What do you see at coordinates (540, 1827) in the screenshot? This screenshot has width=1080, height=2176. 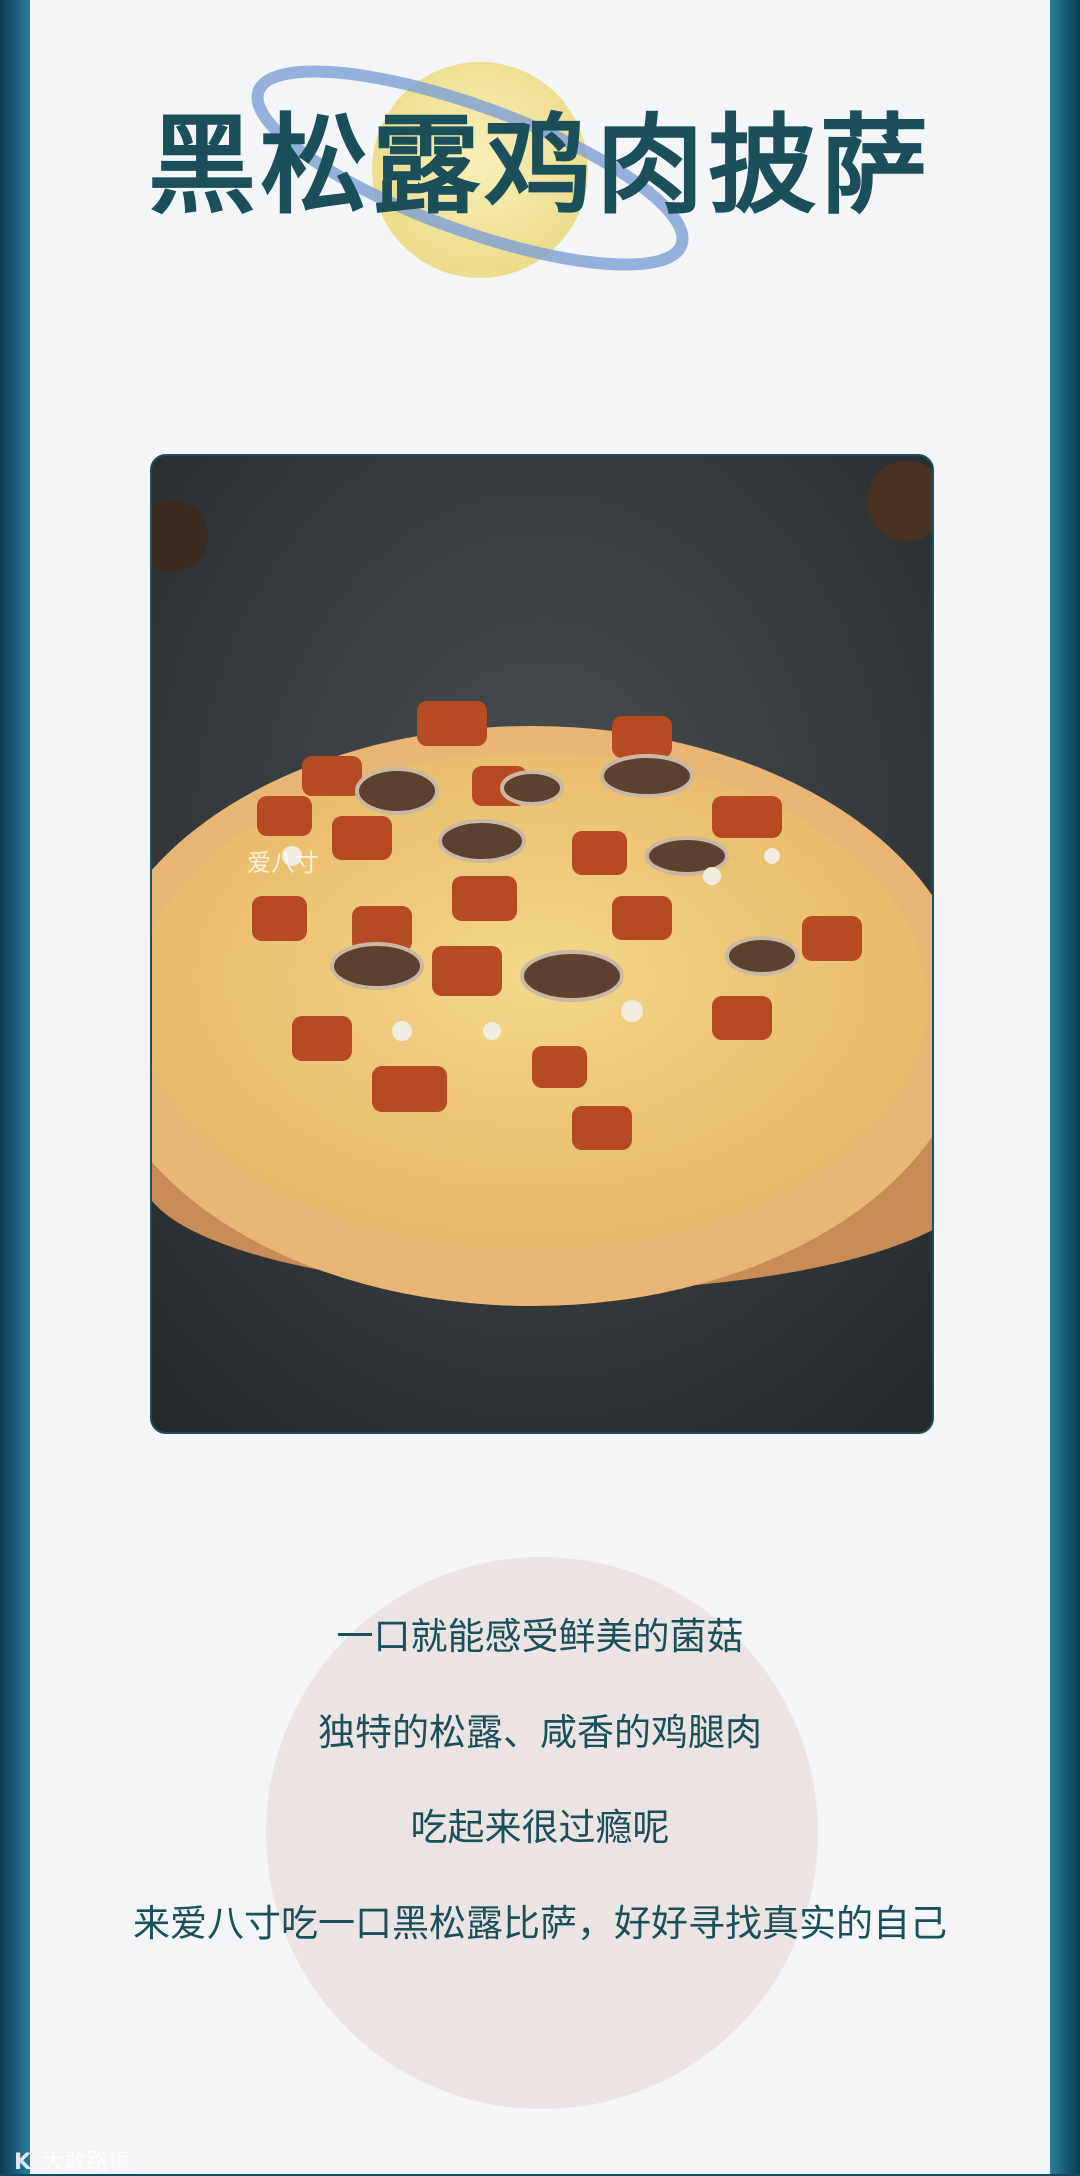 I see `description-line-3: 吃起来很过瘾呢` at bounding box center [540, 1827].